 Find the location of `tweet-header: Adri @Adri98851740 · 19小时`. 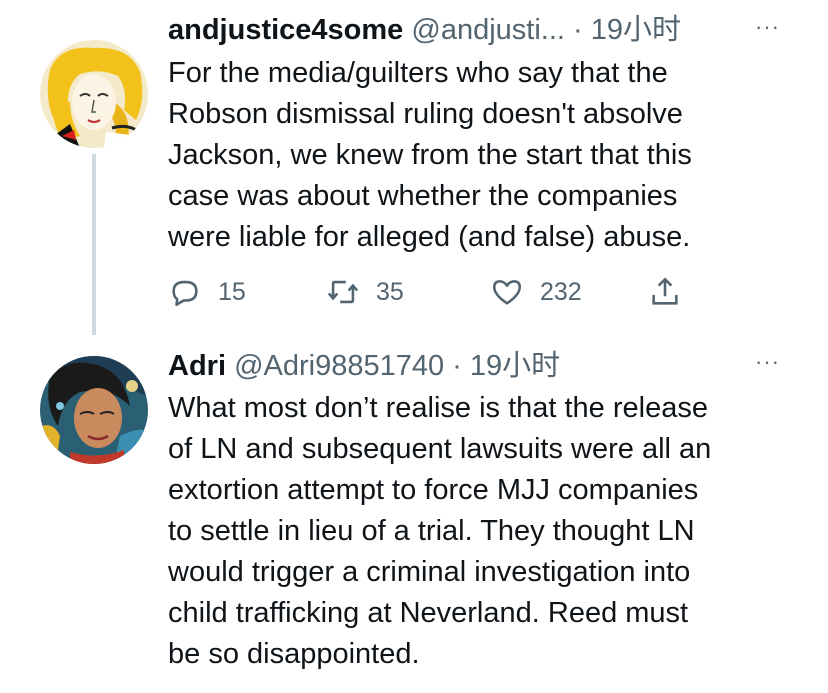

tweet-header: Adri @Adri98851740 · 19小时 is located at coordinates (478, 366).